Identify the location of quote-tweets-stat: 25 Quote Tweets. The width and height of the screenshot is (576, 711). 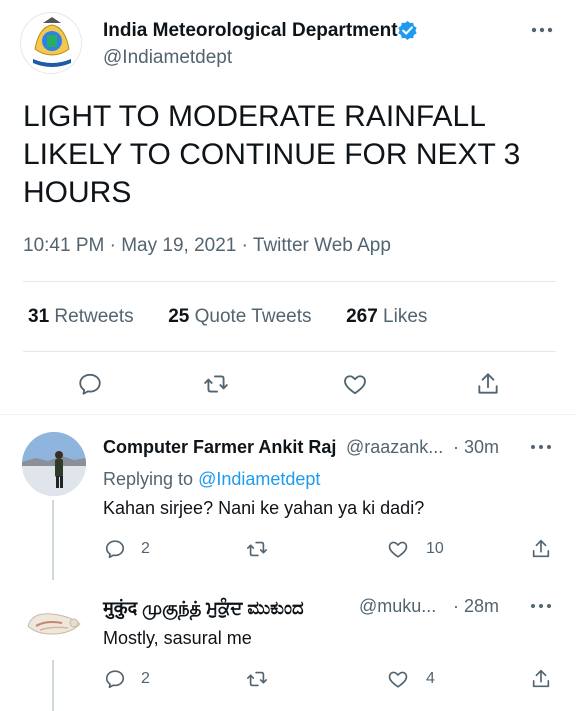
(239, 316).